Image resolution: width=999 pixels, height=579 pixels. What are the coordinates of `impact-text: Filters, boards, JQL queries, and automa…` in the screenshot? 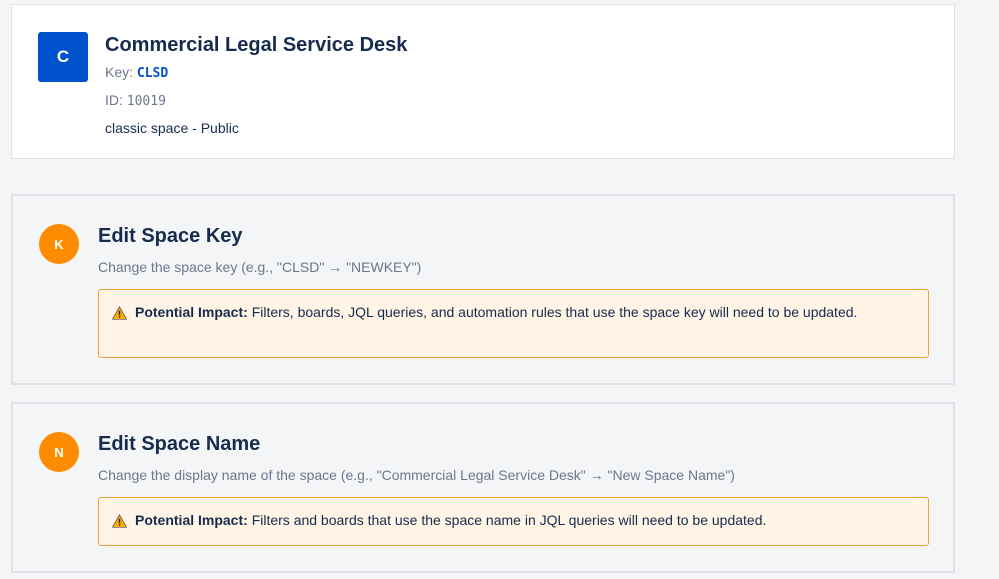 It's located at (554, 312).